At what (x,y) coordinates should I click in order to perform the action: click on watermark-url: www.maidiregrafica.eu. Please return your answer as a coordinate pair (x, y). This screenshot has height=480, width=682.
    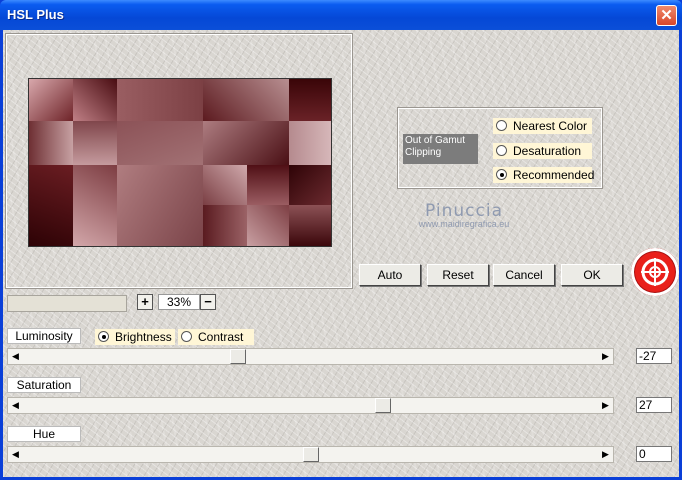
    Looking at the image, I should click on (464, 224).